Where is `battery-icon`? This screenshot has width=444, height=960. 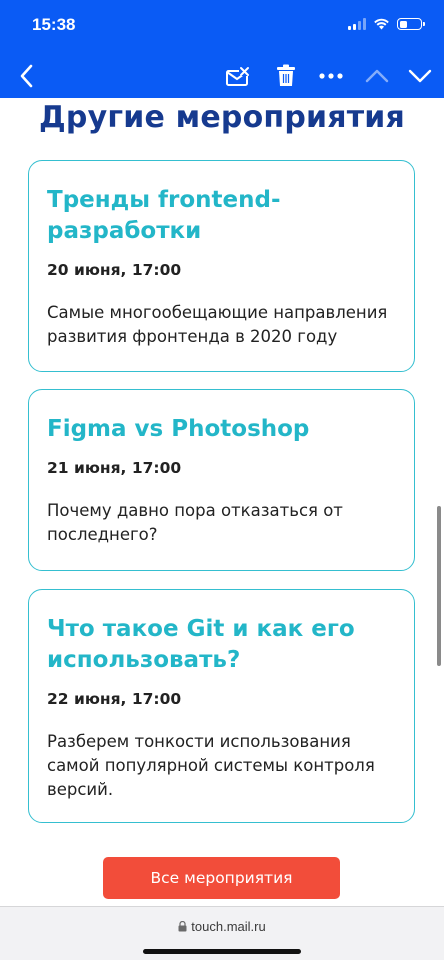 battery-icon is located at coordinates (411, 24).